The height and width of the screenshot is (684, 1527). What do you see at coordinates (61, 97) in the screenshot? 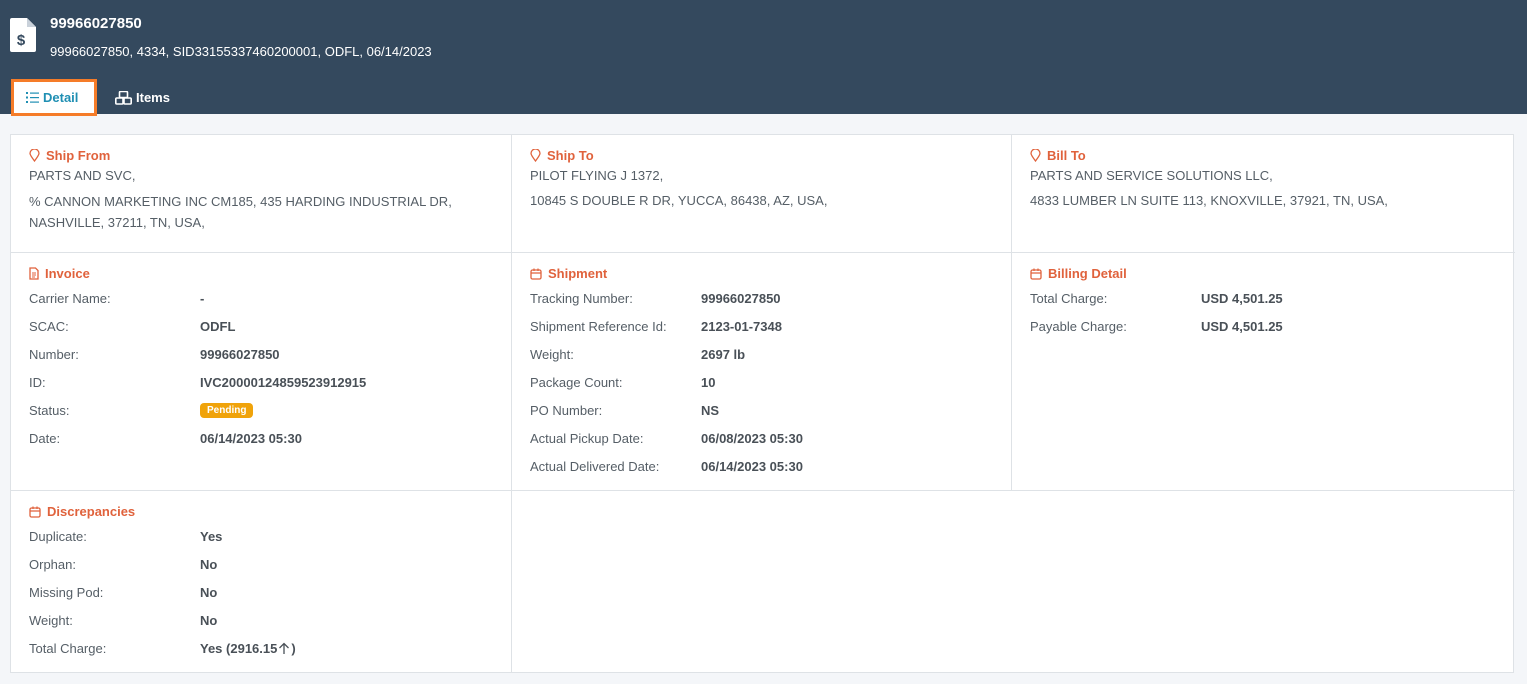
I see `tab-detail-label: Detail` at bounding box center [61, 97].